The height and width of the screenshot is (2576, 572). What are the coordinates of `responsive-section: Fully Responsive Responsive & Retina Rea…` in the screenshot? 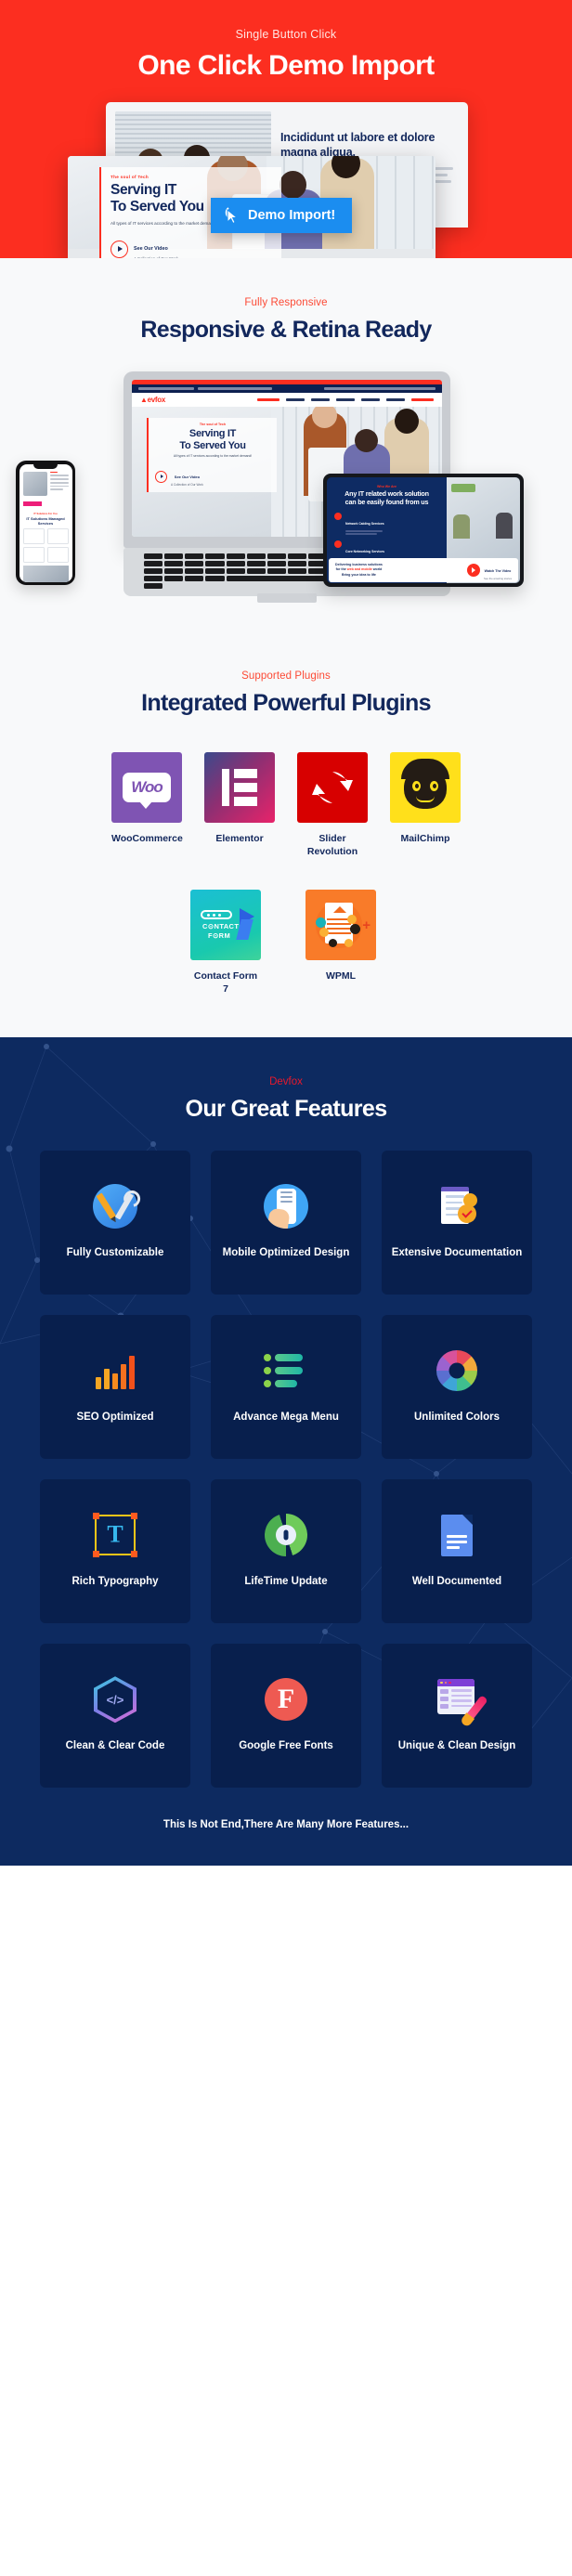 It's located at (286, 443).